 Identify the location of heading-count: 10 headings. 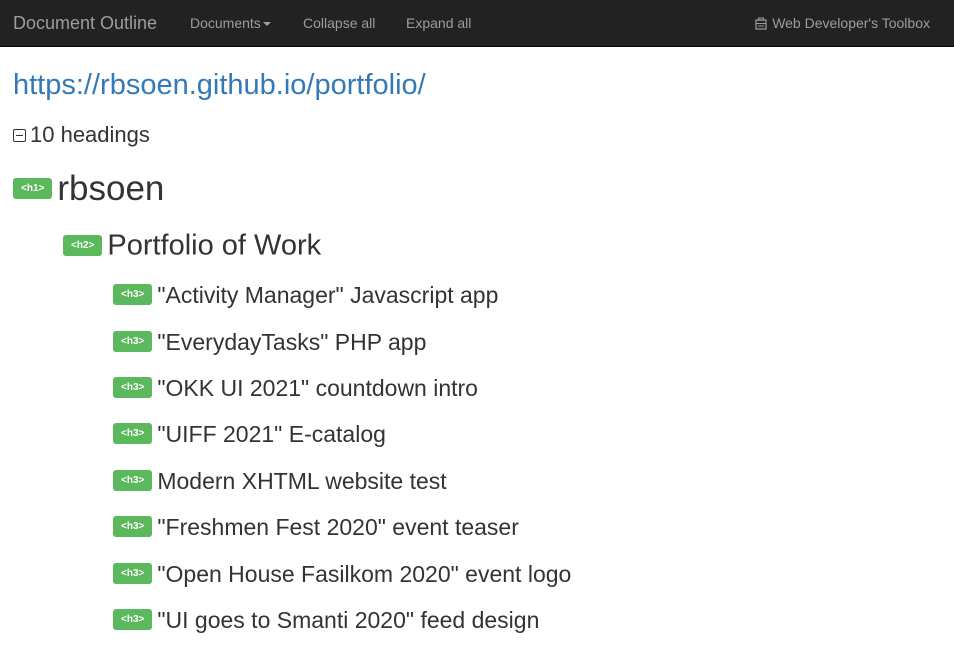
(81, 134).